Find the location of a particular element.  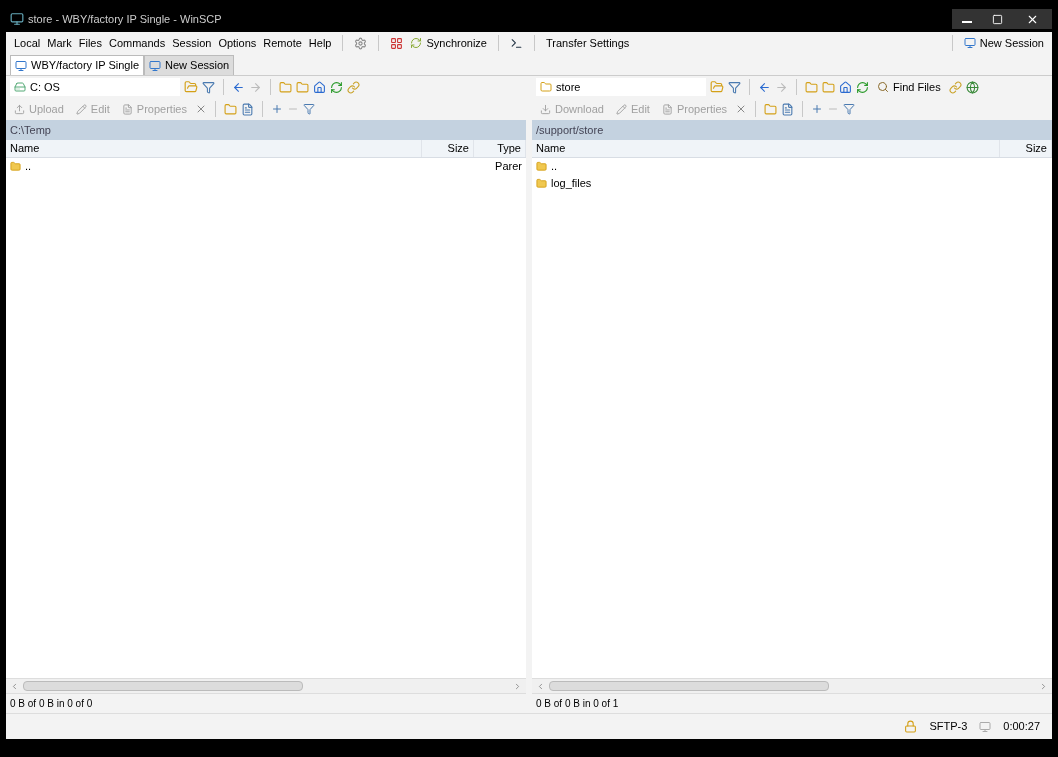

globe-icon is located at coordinates (972, 87).